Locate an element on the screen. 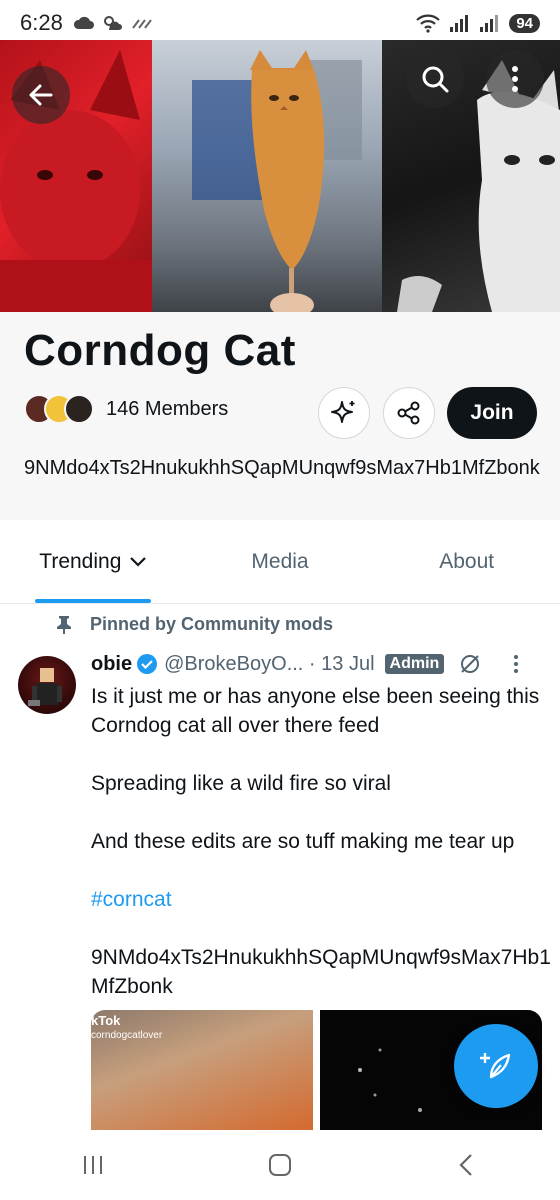 This screenshot has height=1200, width=560. members-count: 146 Members is located at coordinates (167, 408).